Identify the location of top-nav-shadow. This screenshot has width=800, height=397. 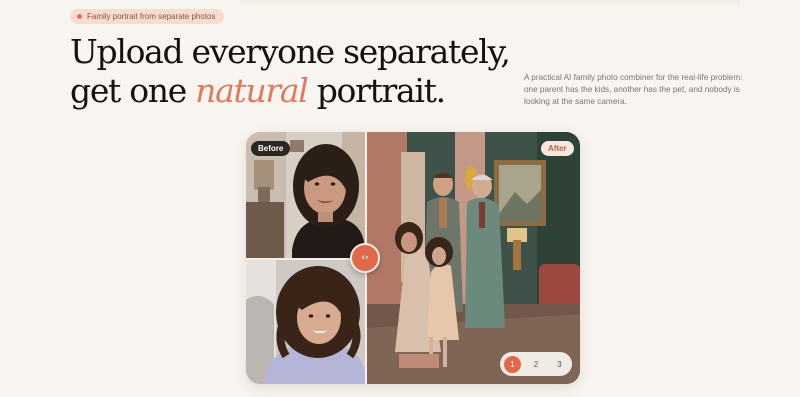
(490, 3).